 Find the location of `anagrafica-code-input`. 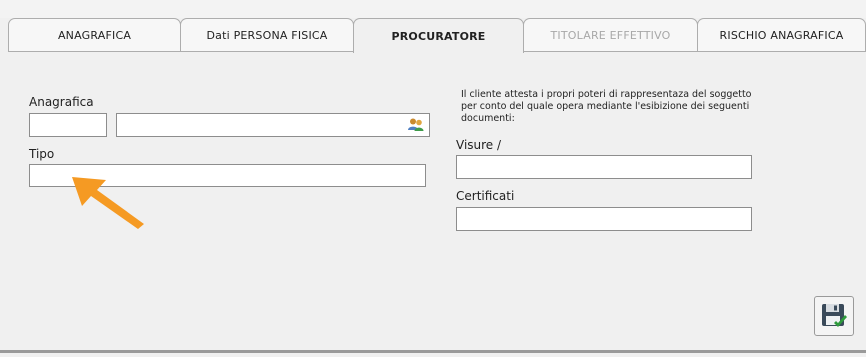

anagrafica-code-input is located at coordinates (68, 125).